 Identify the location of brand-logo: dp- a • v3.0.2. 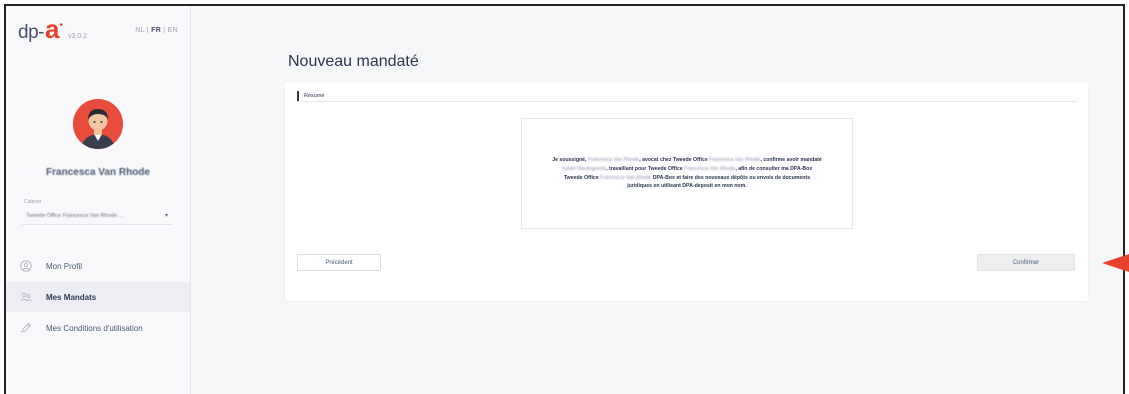
(53, 29).